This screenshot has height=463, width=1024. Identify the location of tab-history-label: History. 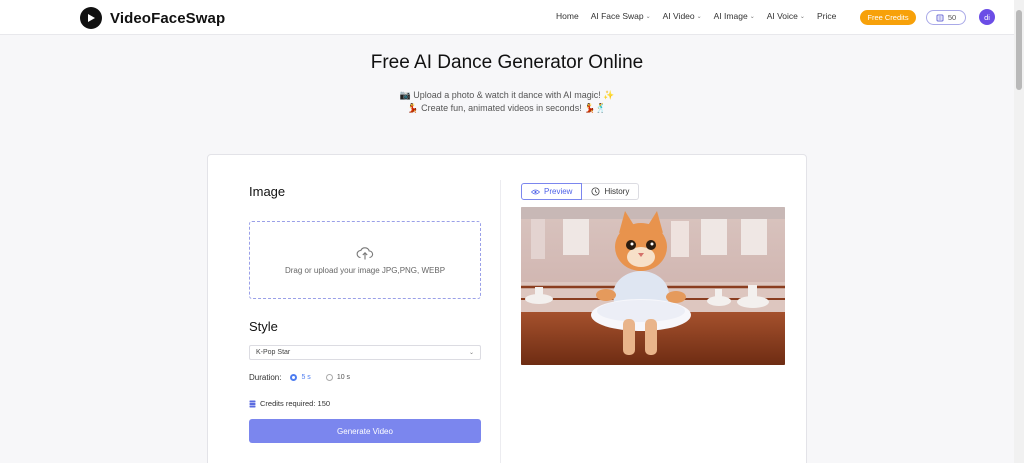
(617, 191).